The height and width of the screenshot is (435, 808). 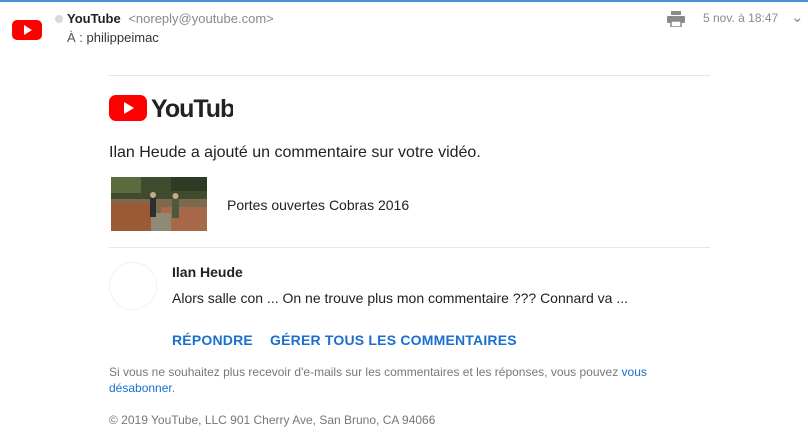 I want to click on manage-comments-button: GÉRER TOUS LES COMMENTAIRES, so click(x=393, y=340).